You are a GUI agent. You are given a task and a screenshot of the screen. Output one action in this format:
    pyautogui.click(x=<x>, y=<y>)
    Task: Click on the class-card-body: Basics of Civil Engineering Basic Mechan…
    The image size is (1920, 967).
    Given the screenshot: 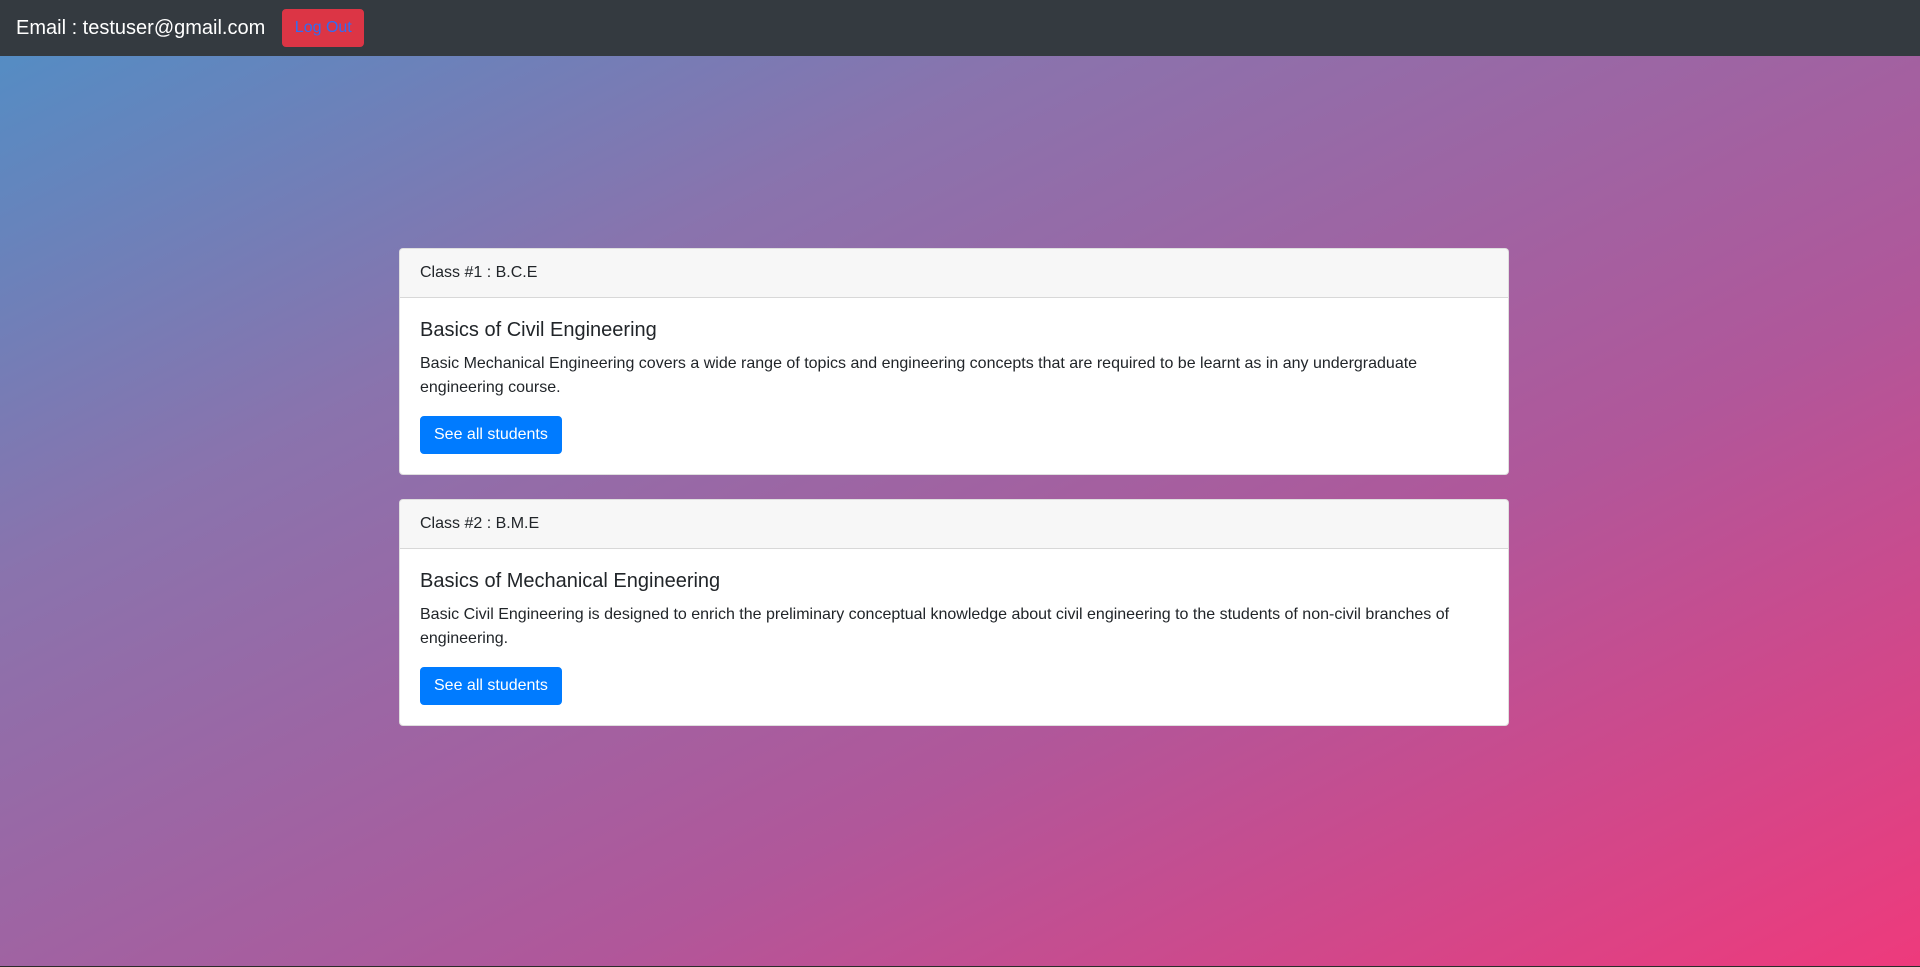 What is the action you would take?
    pyautogui.click(x=954, y=386)
    